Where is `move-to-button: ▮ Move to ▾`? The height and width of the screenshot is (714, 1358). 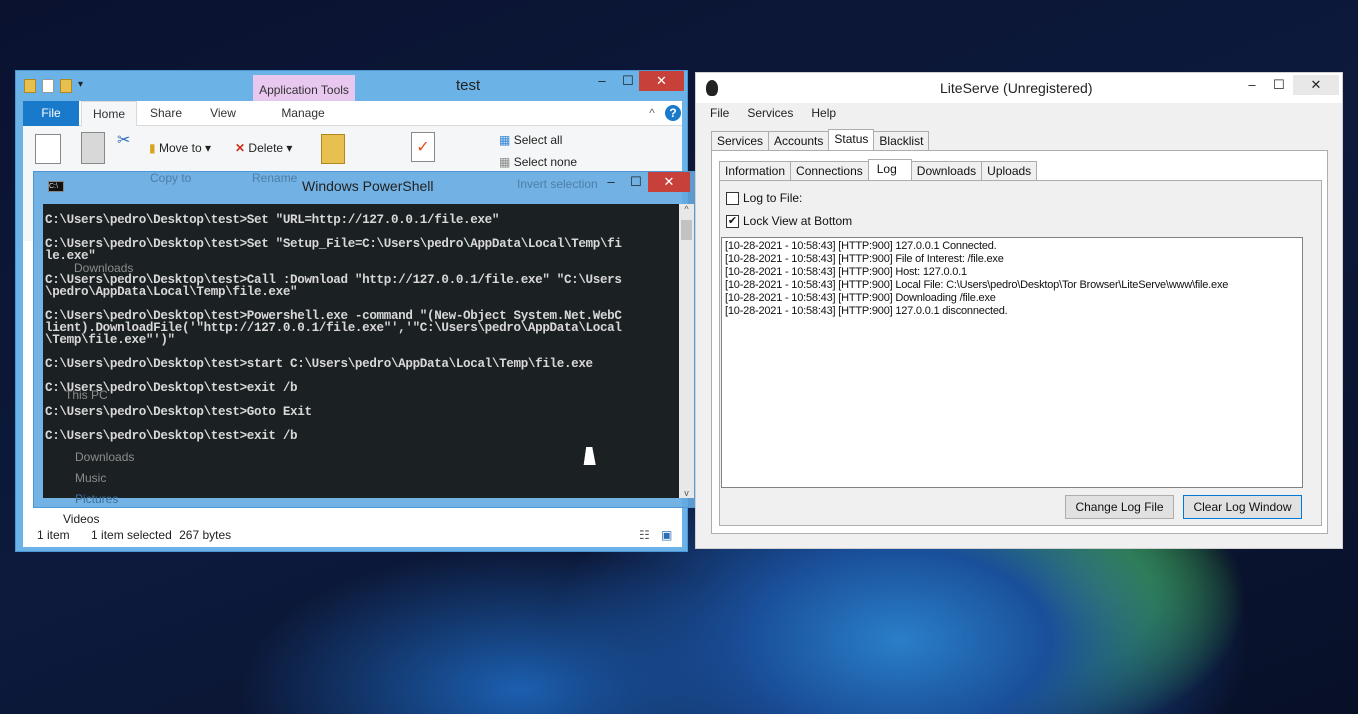 move-to-button: ▮ Move to ▾ is located at coordinates (180, 148).